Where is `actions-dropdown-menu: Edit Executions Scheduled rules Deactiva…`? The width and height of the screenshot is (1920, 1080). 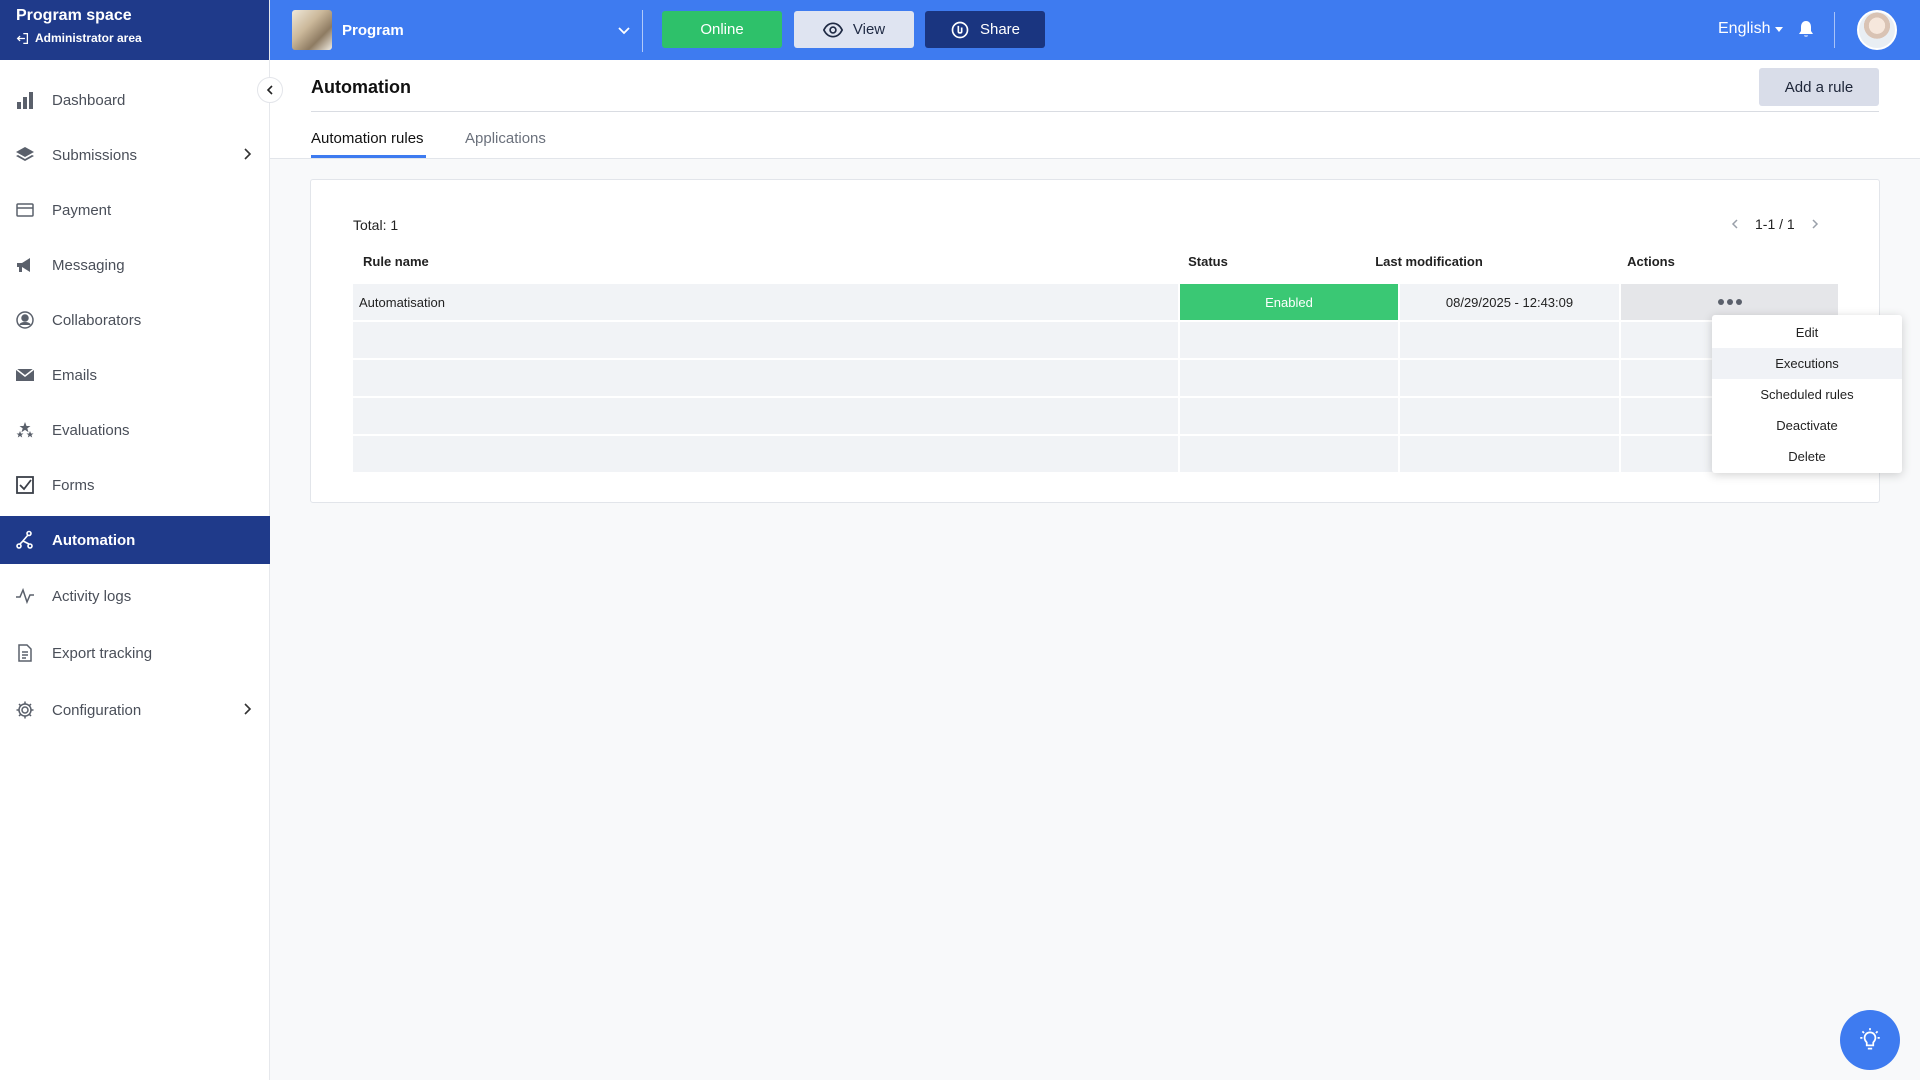
actions-dropdown-menu: Edit Executions Scheduled rules Deactiva… is located at coordinates (1807, 394).